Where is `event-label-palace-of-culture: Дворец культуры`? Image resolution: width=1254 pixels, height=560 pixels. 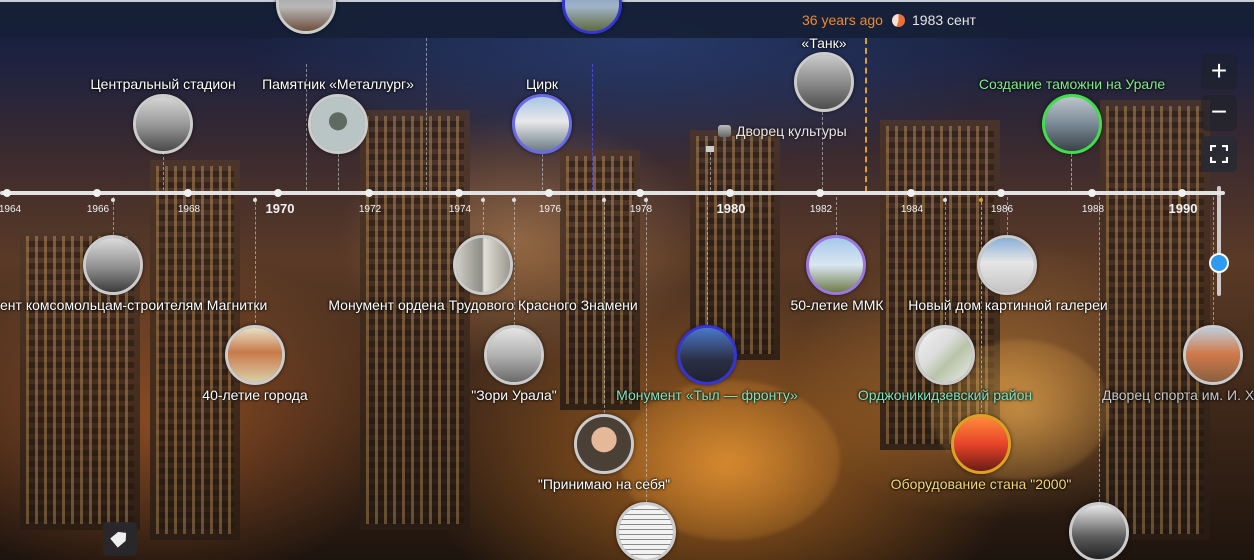
event-label-palace-of-culture: Дворец культуры is located at coordinates (782, 131).